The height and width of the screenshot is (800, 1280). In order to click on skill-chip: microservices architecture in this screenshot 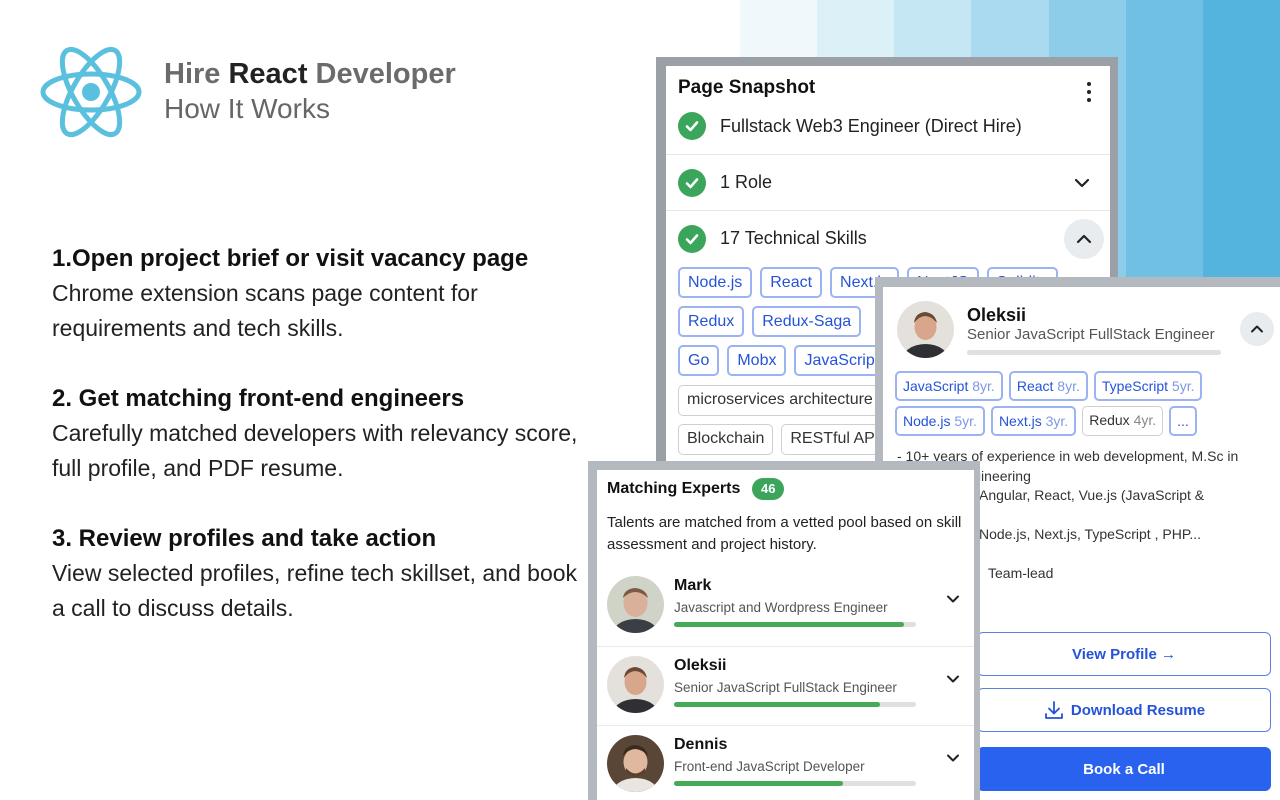, I will do `click(780, 400)`.